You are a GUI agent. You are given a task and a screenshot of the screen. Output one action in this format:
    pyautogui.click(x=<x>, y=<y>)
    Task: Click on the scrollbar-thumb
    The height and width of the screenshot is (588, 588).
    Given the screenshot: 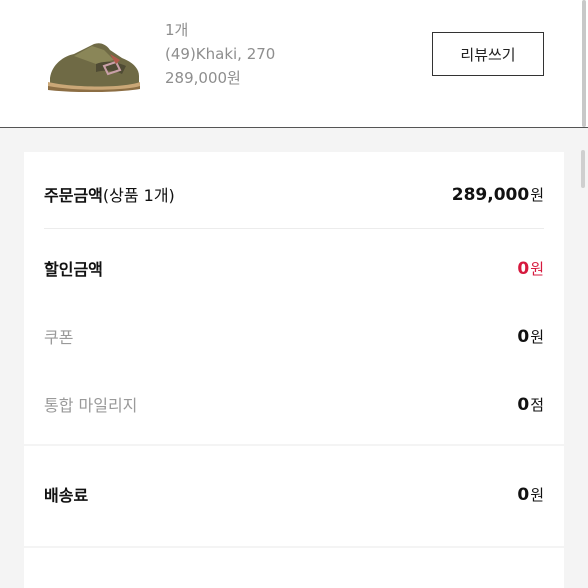 What is the action you would take?
    pyautogui.click(x=584, y=63)
    